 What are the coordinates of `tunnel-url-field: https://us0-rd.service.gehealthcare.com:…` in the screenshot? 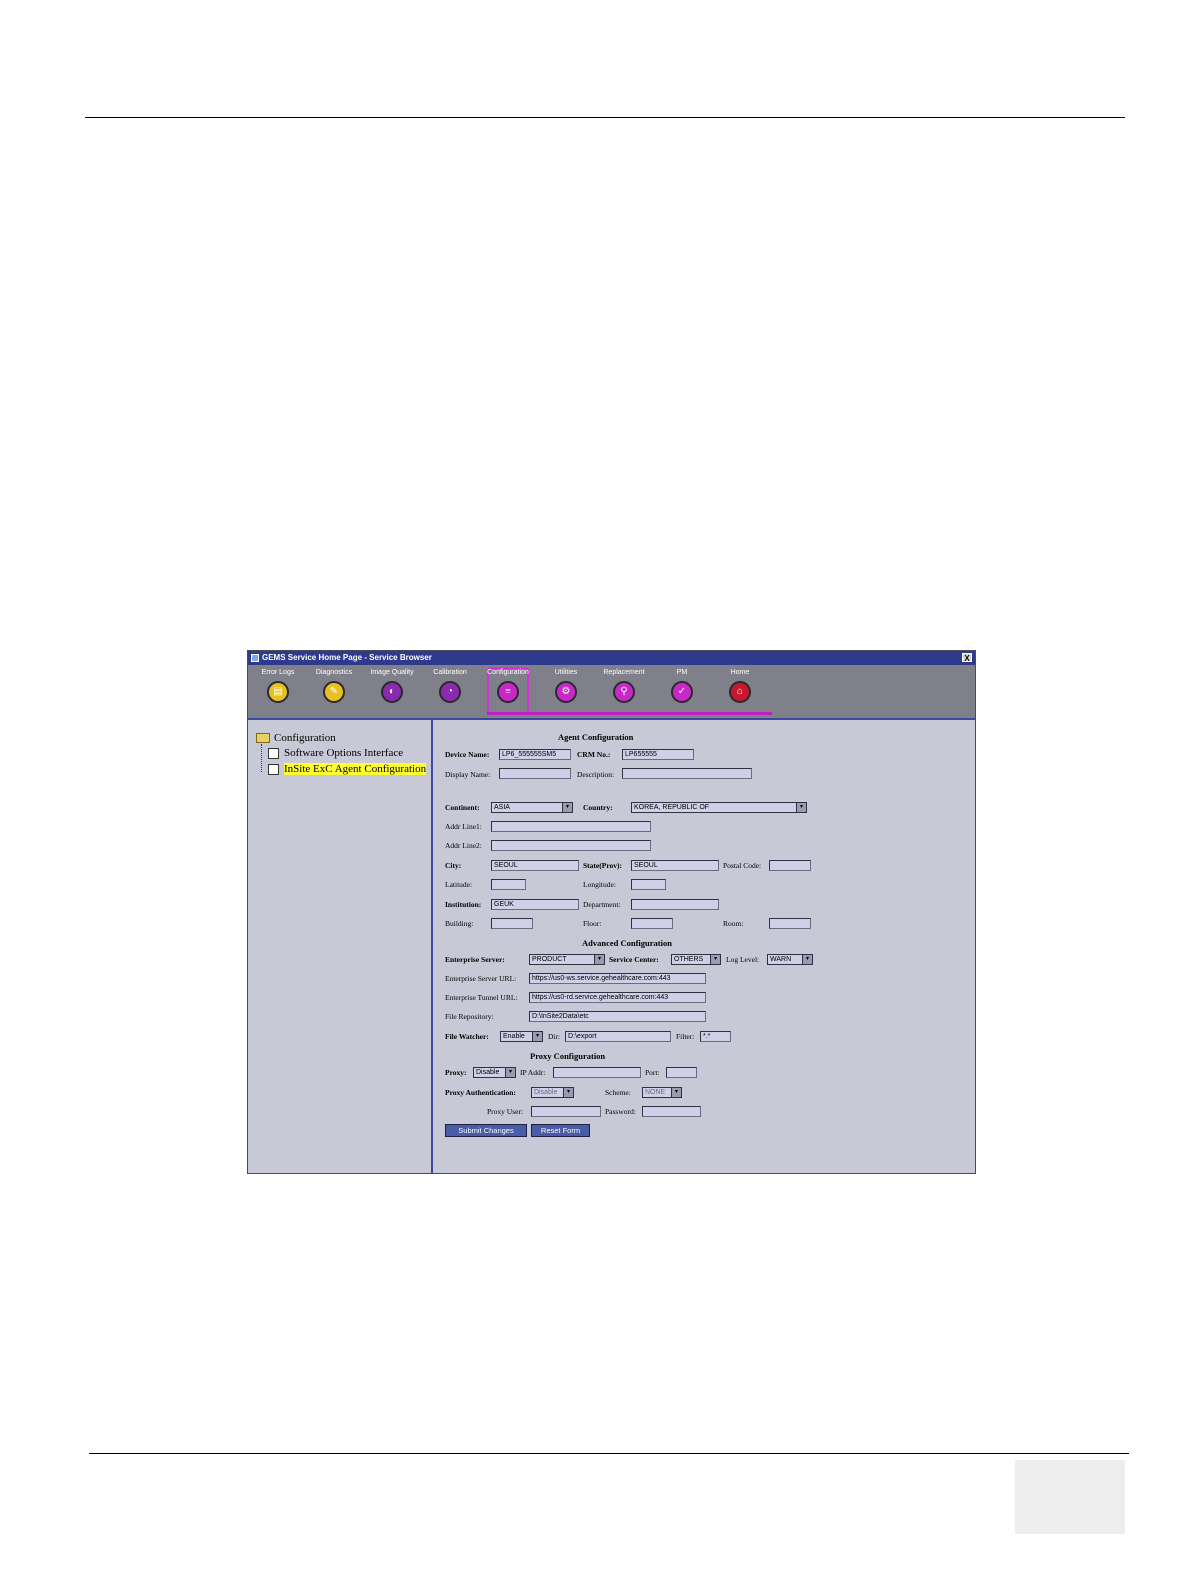 It's located at (617, 997).